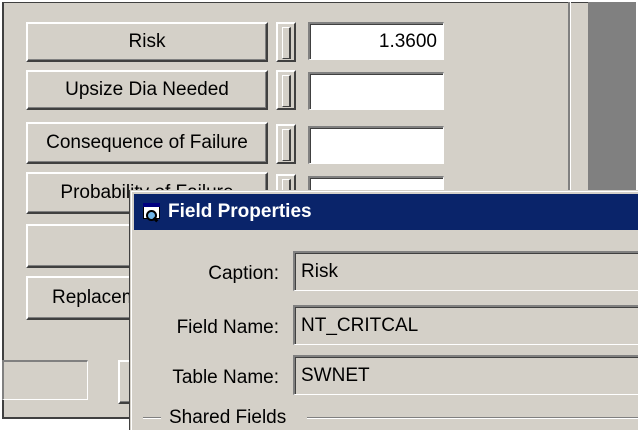 This screenshot has height=430, width=638. Describe the element at coordinates (569, 97) in the screenshot. I see `form-separator` at that location.